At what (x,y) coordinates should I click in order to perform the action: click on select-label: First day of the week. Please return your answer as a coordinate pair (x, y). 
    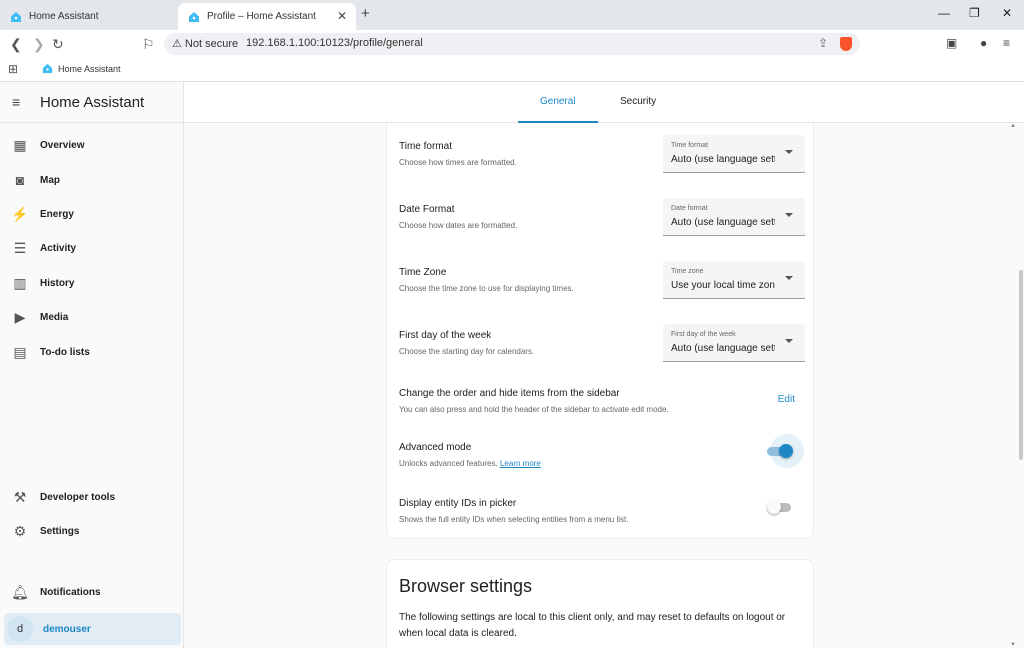
    Looking at the image, I should click on (703, 334).